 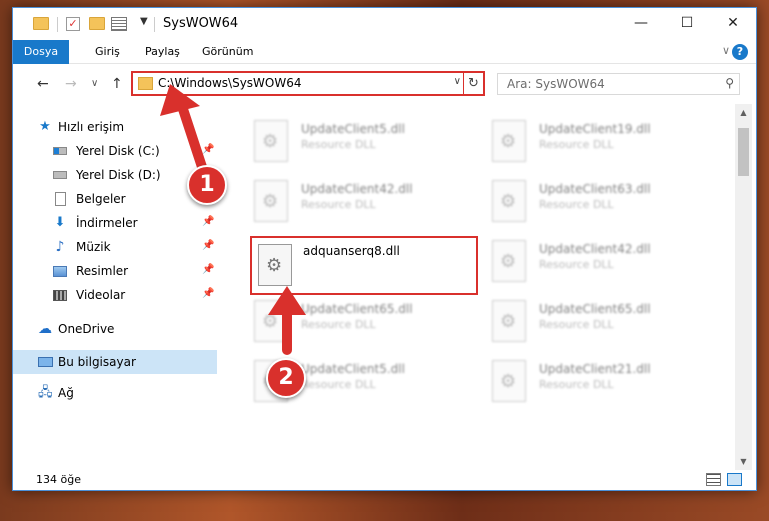 What do you see at coordinates (233, 219) in the screenshot?
I see `annotation-arrows` at bounding box center [233, 219].